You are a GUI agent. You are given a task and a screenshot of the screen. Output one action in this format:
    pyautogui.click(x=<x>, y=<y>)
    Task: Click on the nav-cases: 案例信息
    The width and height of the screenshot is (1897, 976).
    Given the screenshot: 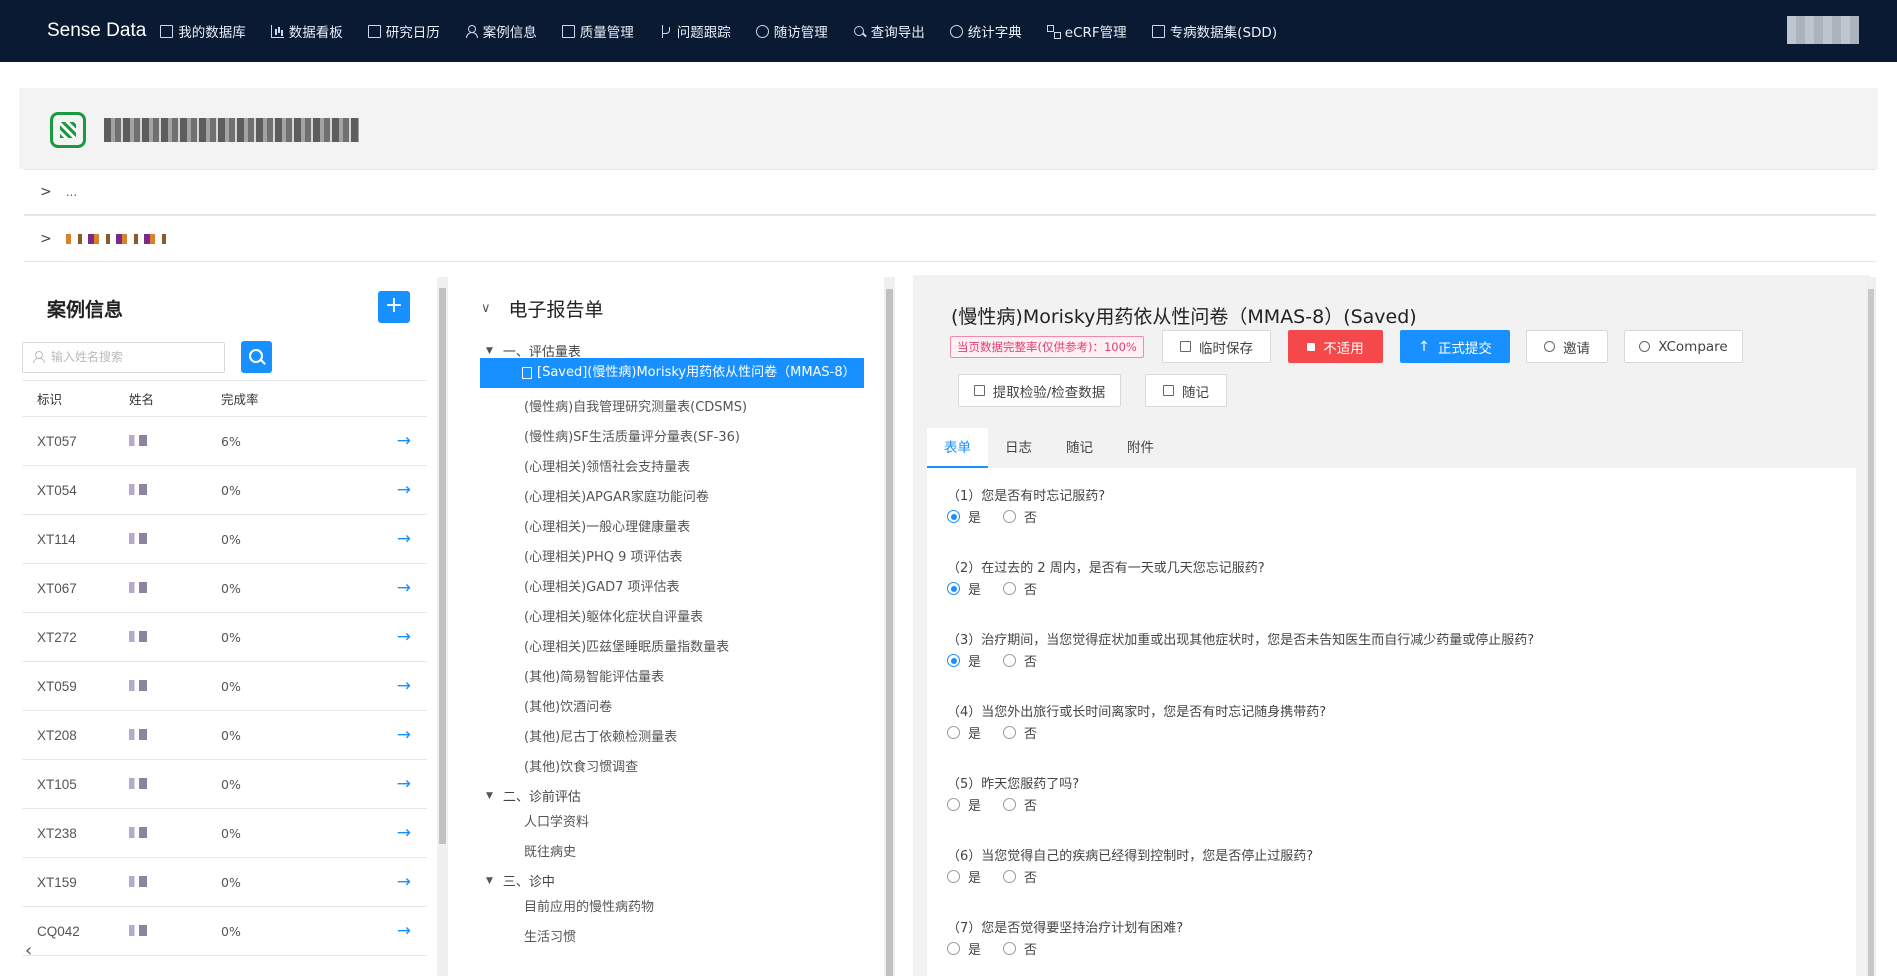 What is the action you would take?
    pyautogui.click(x=501, y=31)
    